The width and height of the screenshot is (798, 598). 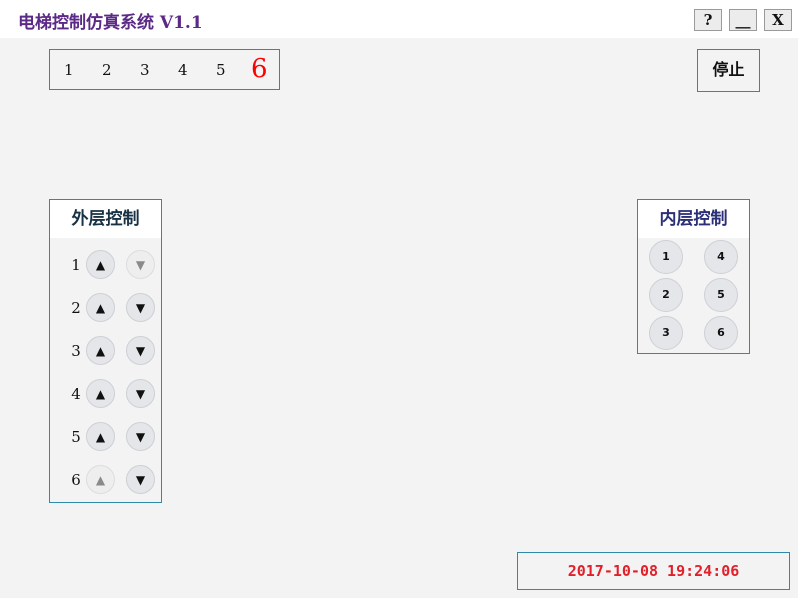 What do you see at coordinates (221, 70) in the screenshot?
I see `floor-indicator-5: 5` at bounding box center [221, 70].